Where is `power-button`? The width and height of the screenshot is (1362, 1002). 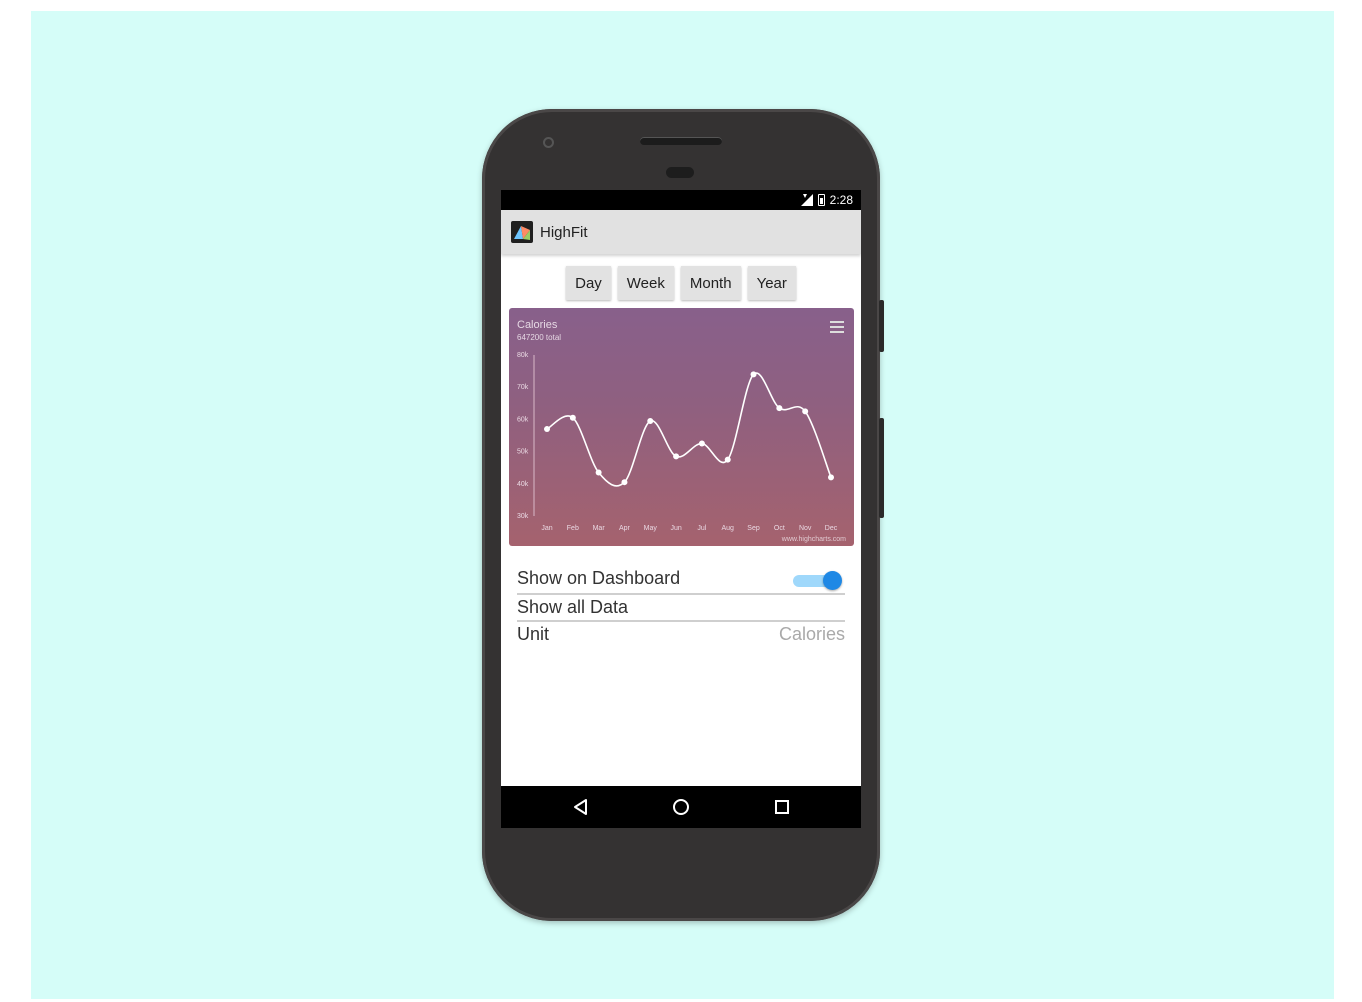
power-button is located at coordinates (881, 326).